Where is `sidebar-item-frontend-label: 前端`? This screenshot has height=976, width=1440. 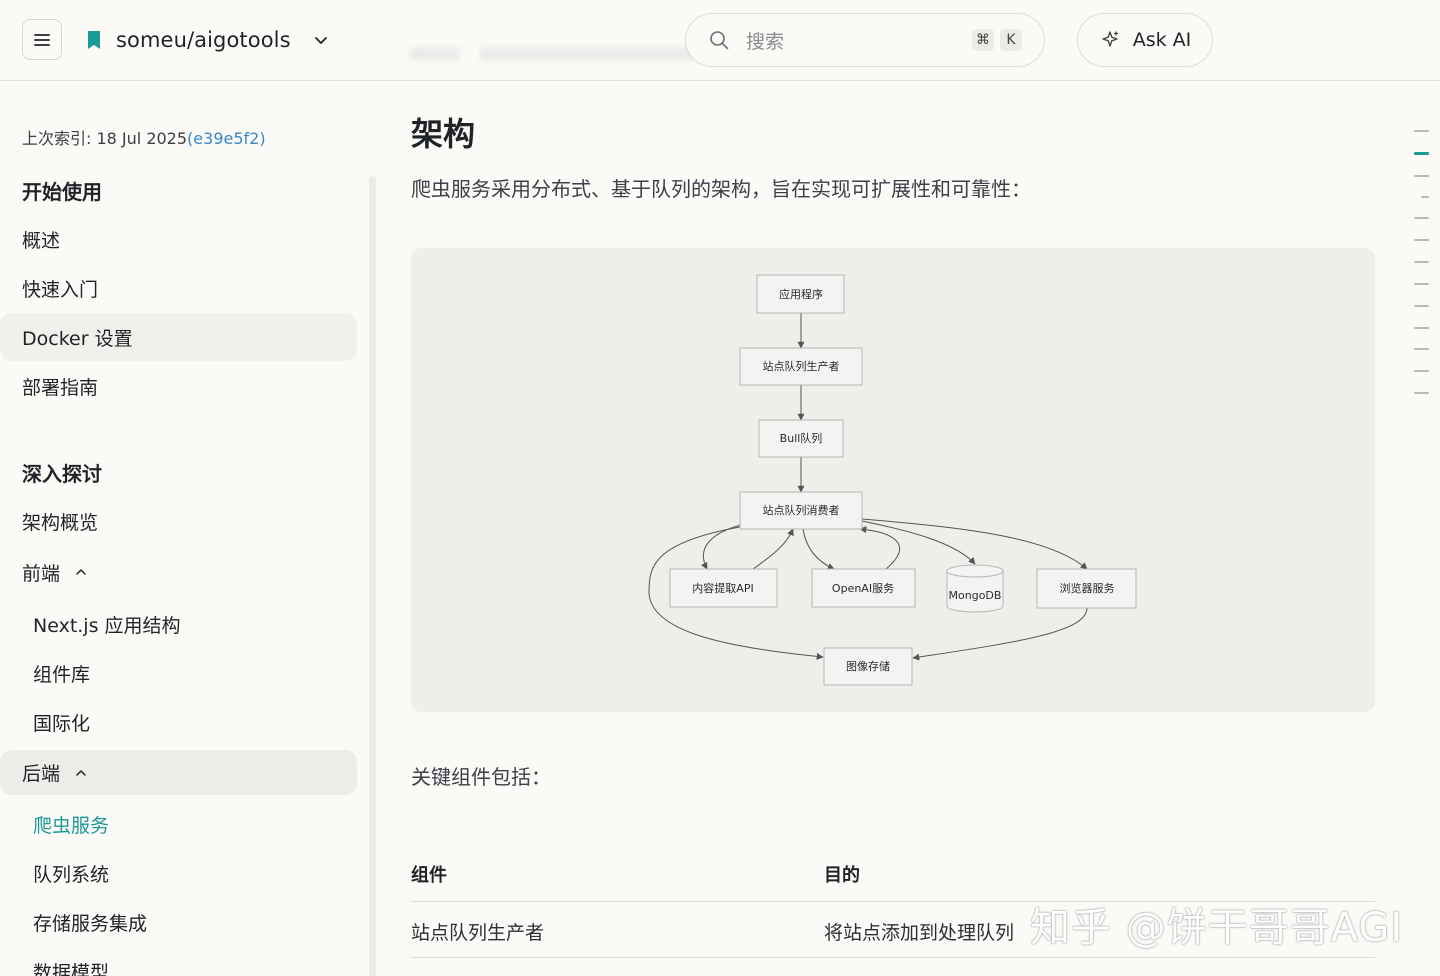 sidebar-item-frontend-label: 前端 is located at coordinates (41, 573).